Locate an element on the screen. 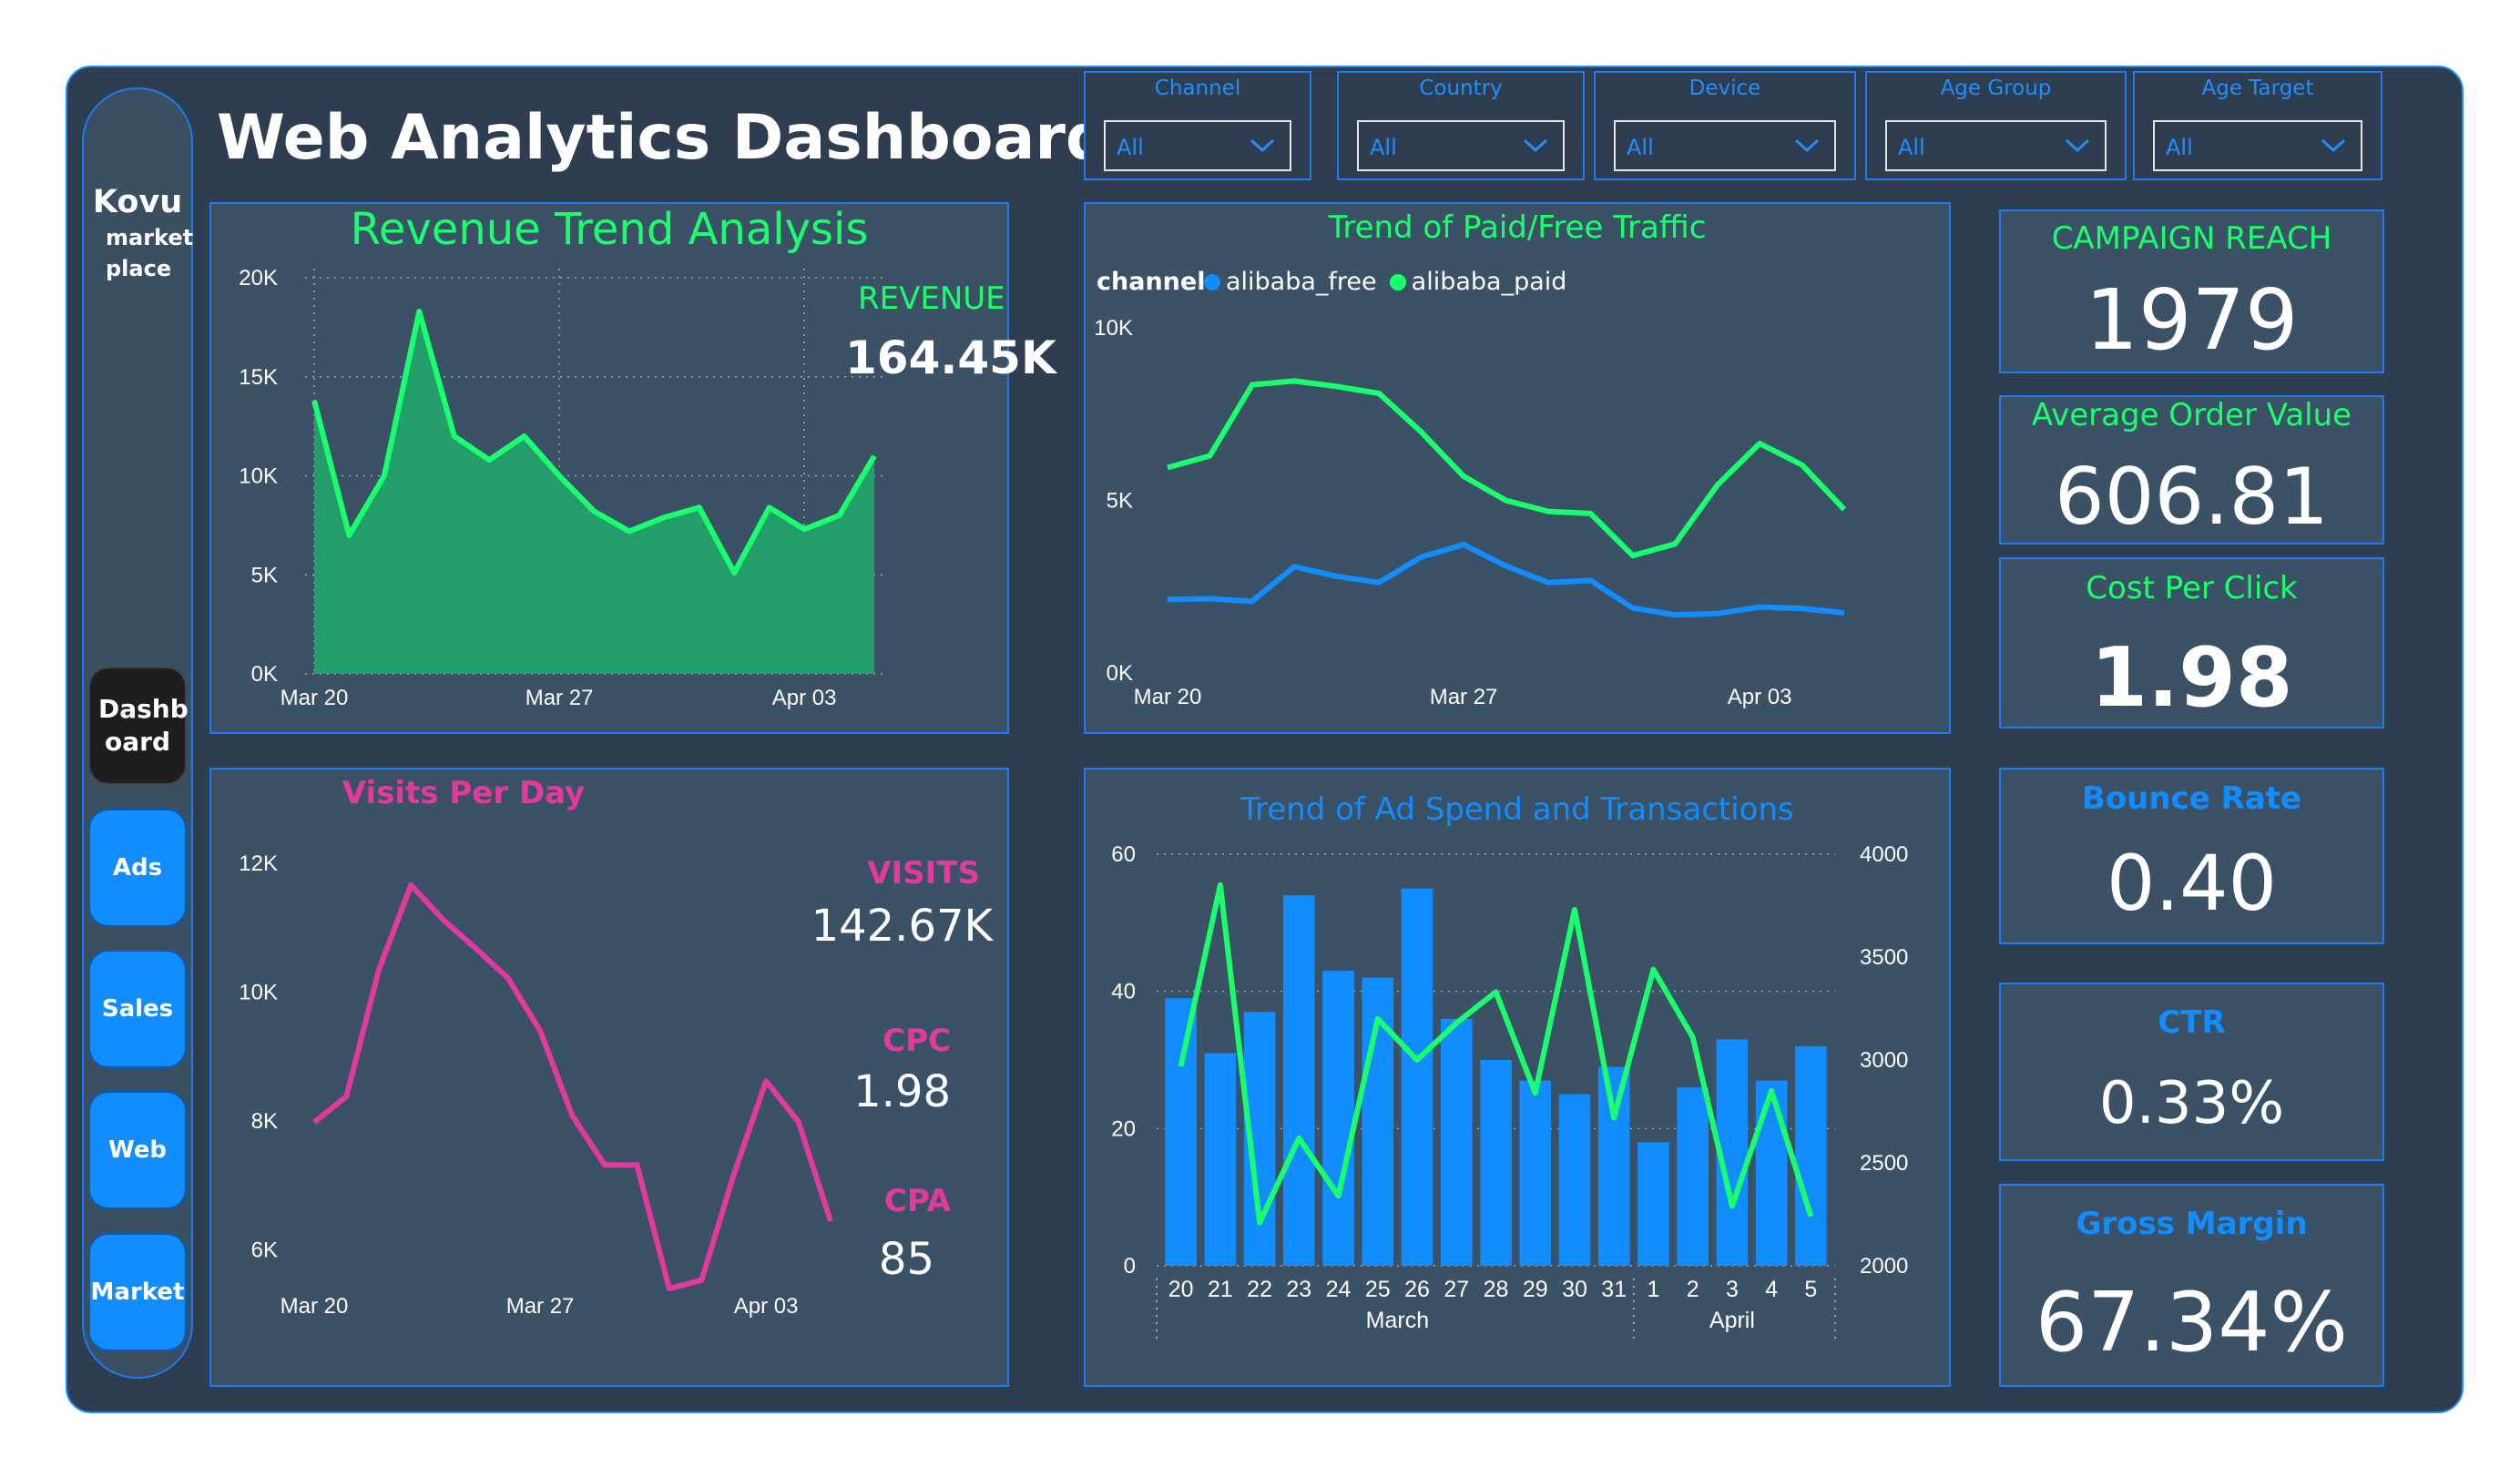 Image resolution: width=2520 pixels, height=1457 pixels. x-tick-label: 27 is located at coordinates (1456, 1289).